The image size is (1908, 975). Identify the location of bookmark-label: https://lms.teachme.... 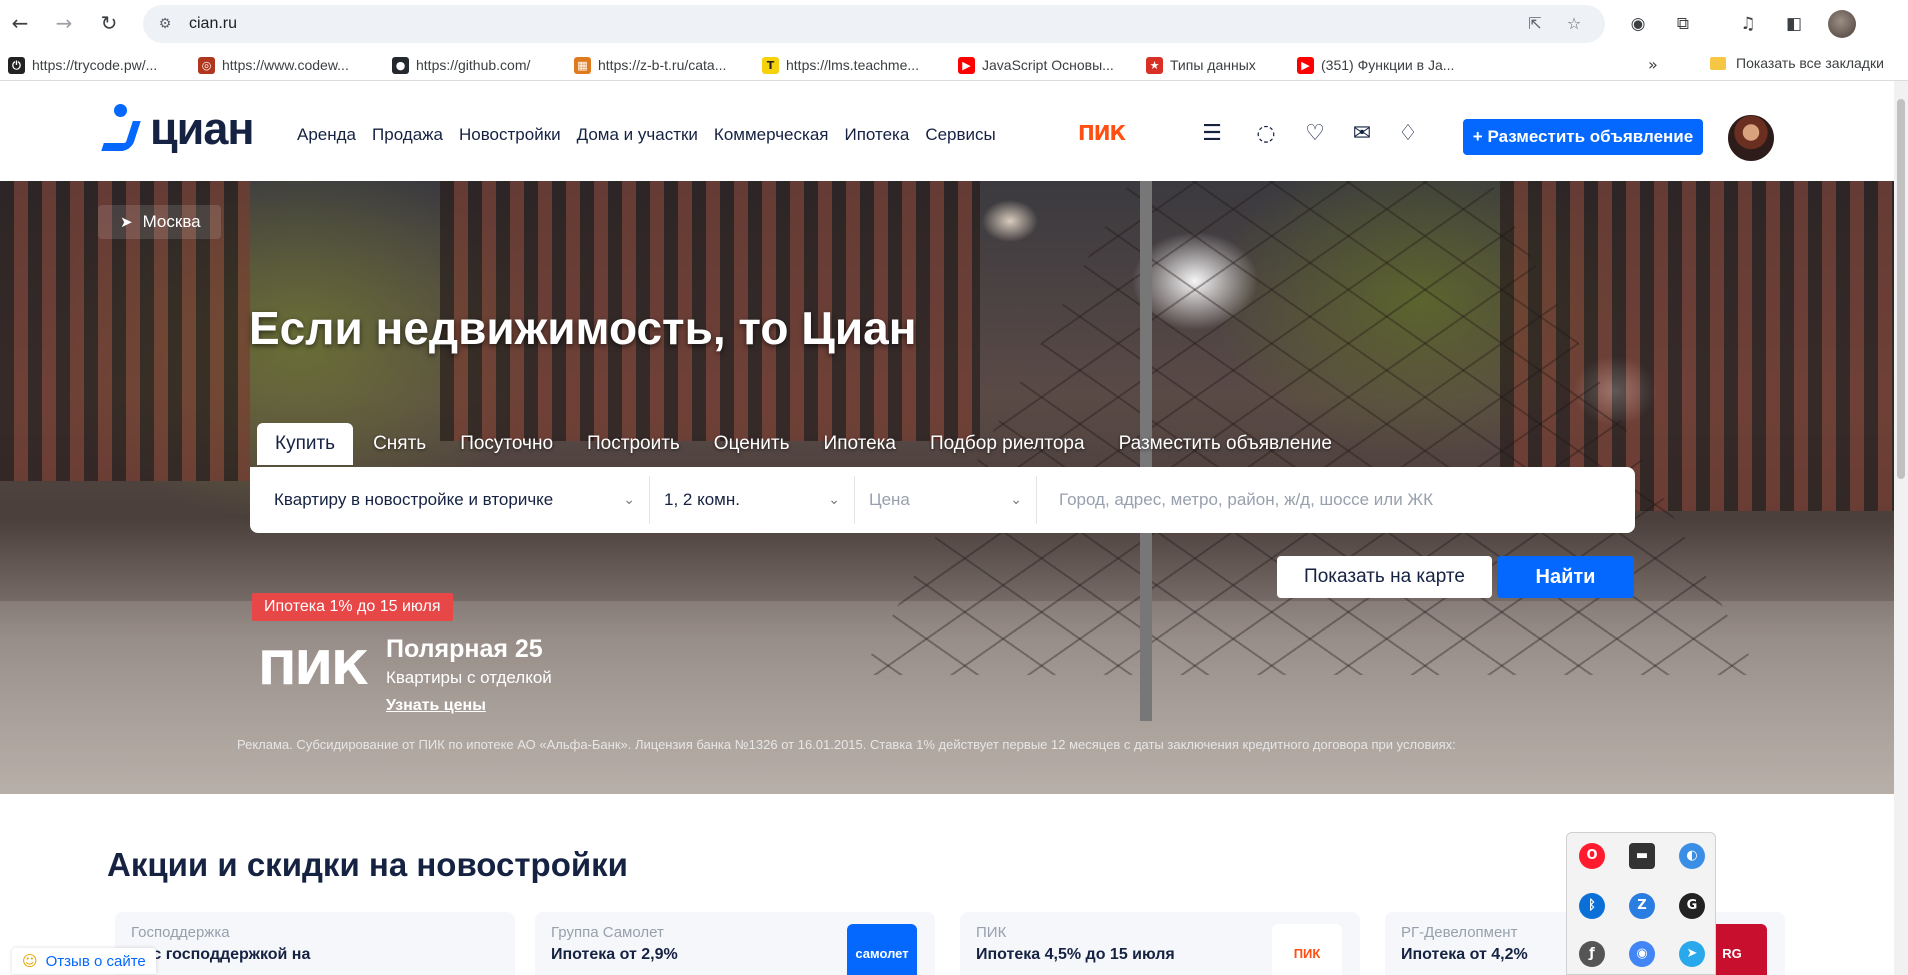
(853, 65).